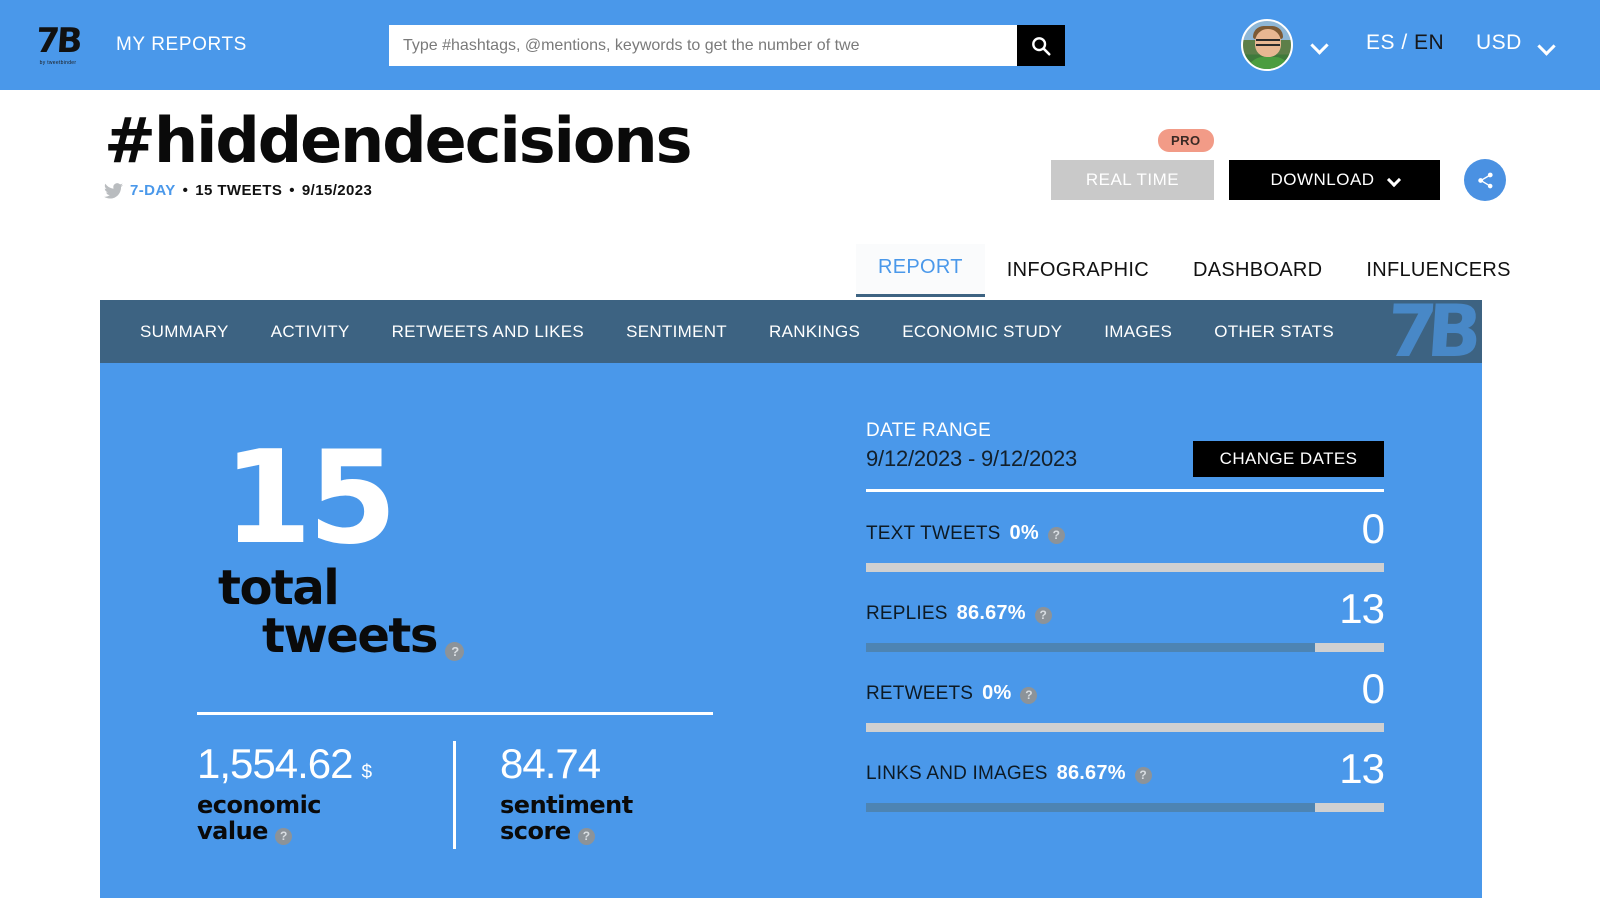 The width and height of the screenshot is (1600, 898). Describe the element at coordinates (676, 331) in the screenshot. I see `subnav-item-sentiment: SENTIMENT` at that location.